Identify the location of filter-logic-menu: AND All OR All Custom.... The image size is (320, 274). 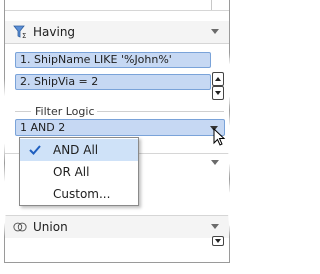
(79, 171).